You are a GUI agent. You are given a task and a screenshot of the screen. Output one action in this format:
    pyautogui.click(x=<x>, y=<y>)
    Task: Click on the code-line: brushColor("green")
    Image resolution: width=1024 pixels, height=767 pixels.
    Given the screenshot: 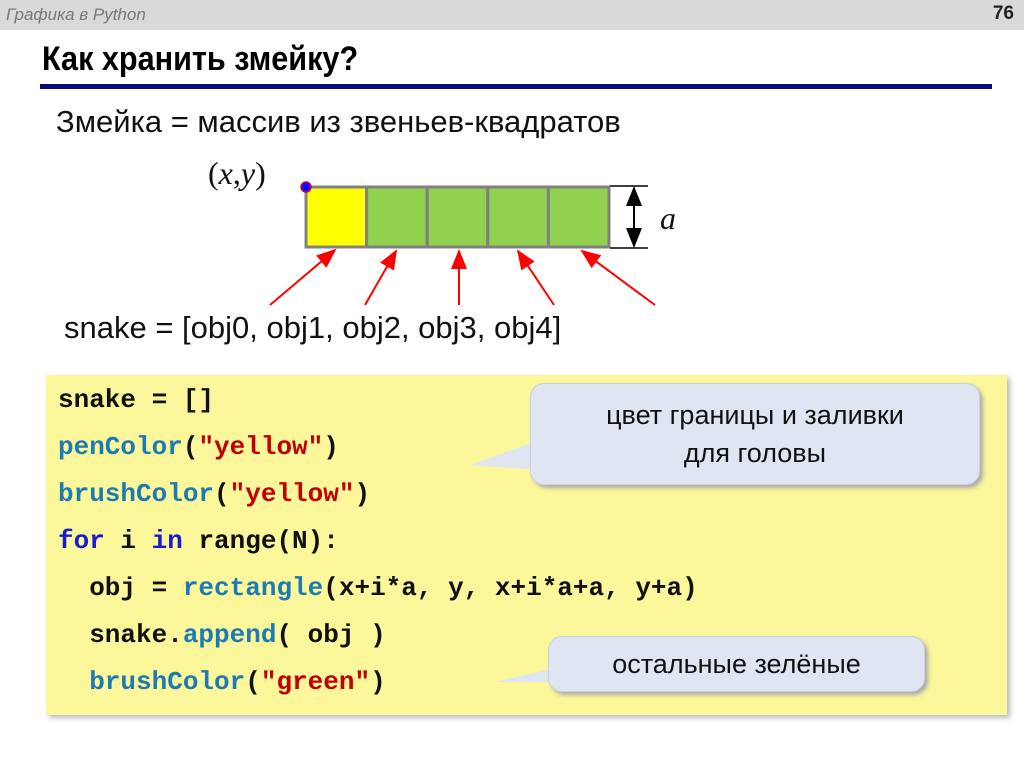 What is the action you would take?
    pyautogui.click(x=222, y=682)
    